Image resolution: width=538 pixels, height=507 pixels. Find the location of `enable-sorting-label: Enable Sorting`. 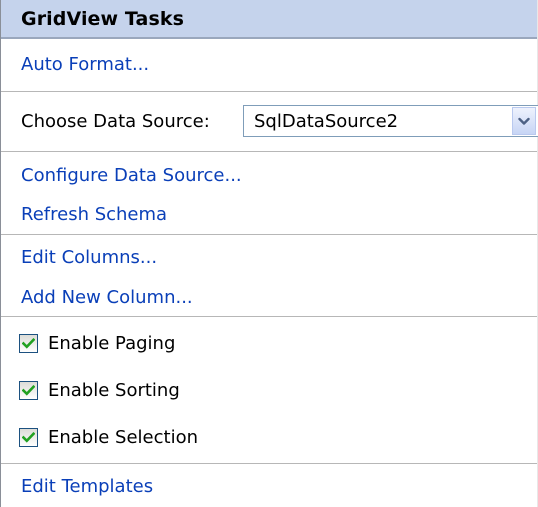

enable-sorting-label: Enable Sorting is located at coordinates (114, 390).